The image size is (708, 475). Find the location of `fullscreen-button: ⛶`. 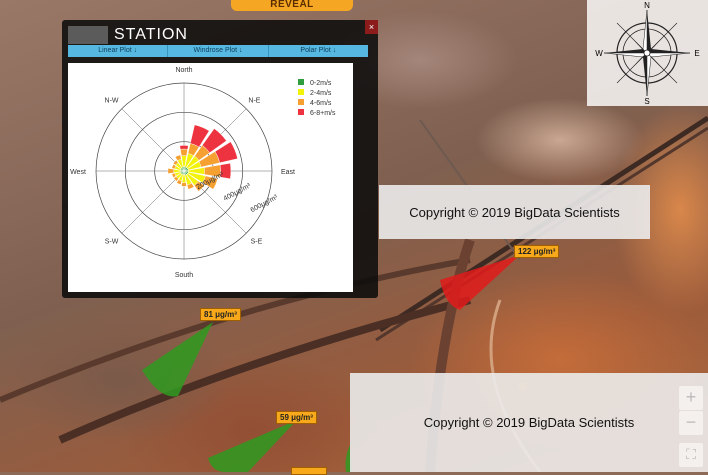

fullscreen-button: ⛶ is located at coordinates (691, 455).